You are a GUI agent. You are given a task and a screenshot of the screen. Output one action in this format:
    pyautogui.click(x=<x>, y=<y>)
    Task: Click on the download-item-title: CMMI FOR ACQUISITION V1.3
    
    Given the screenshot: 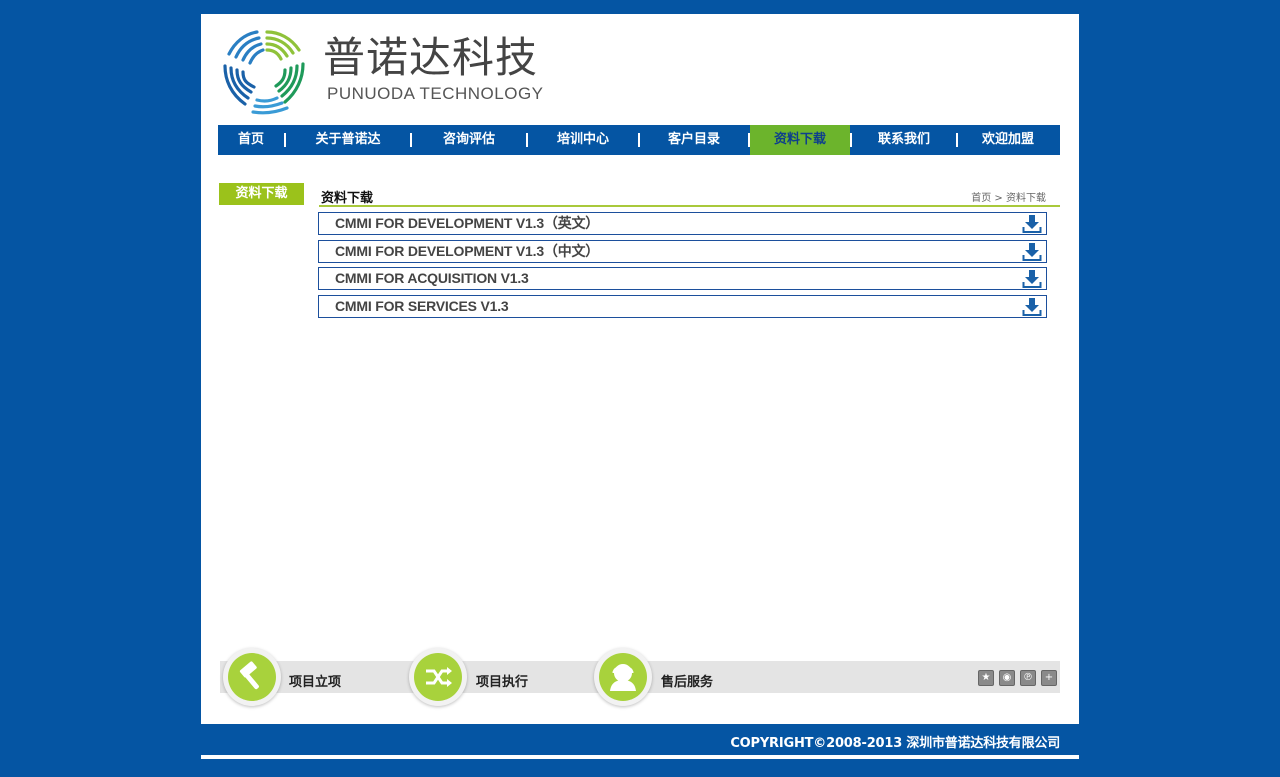 What is the action you would take?
    pyautogui.click(x=432, y=278)
    